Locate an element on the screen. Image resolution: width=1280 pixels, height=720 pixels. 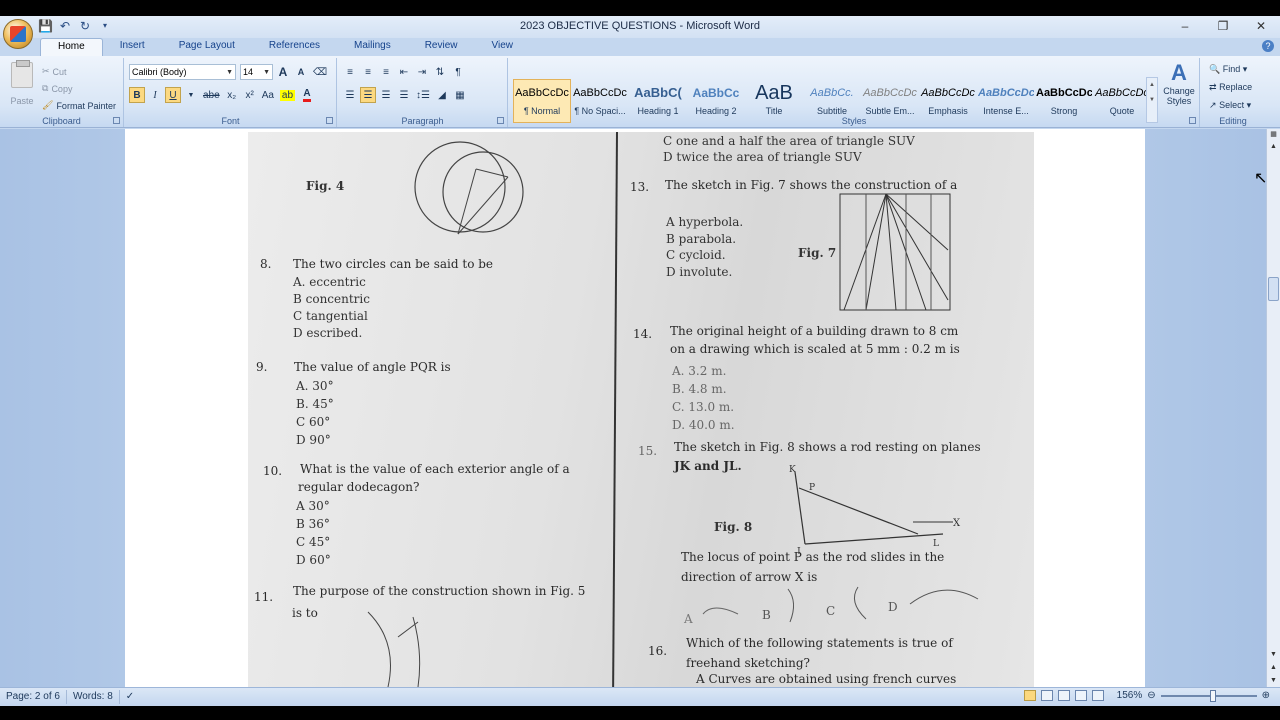
tab-home: Home is located at coordinates (71, 47).